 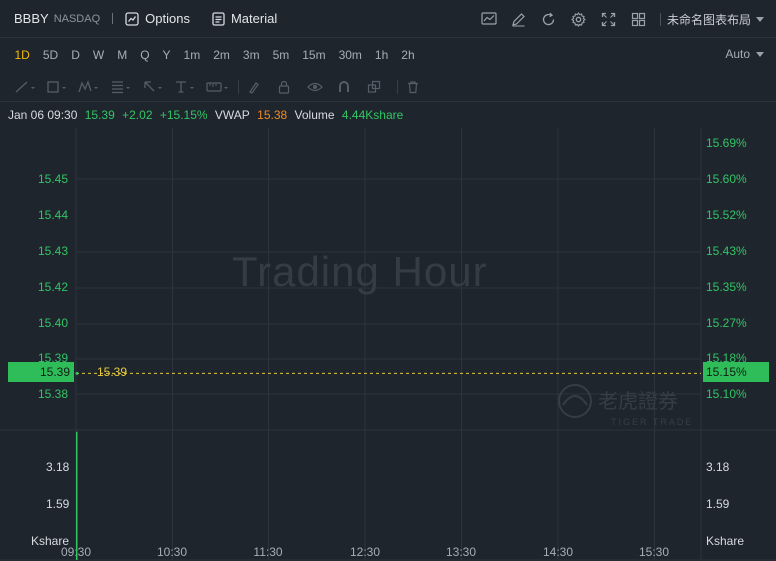 I want to click on volume-label: Volume, so click(x=314, y=115).